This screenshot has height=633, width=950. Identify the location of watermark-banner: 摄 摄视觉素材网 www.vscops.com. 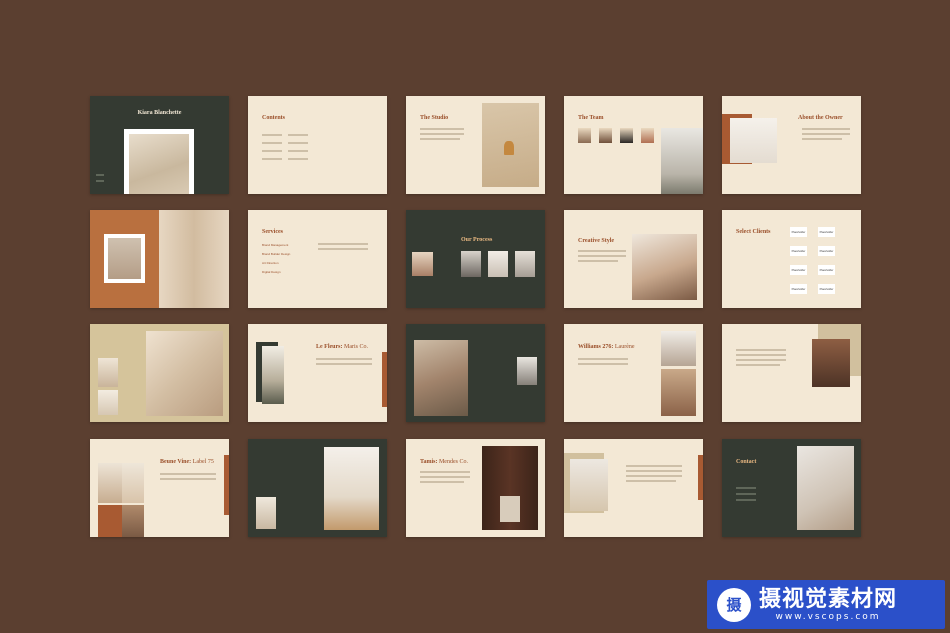
(826, 604).